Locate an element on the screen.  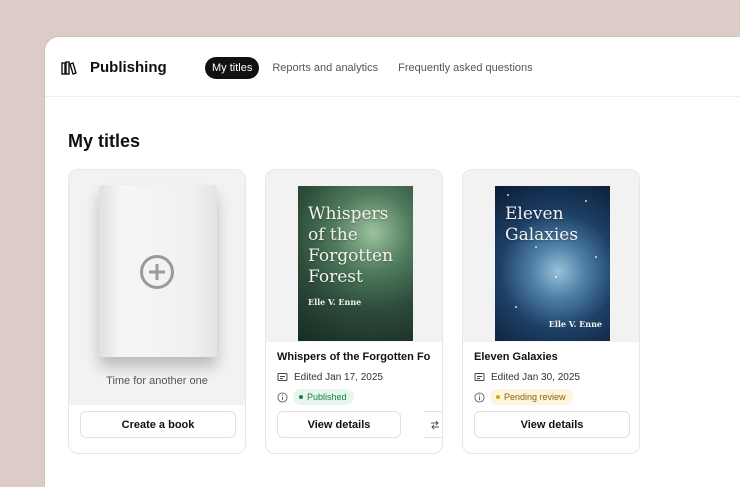
create-book-card: Time for another one Create a book is located at coordinates (157, 311).